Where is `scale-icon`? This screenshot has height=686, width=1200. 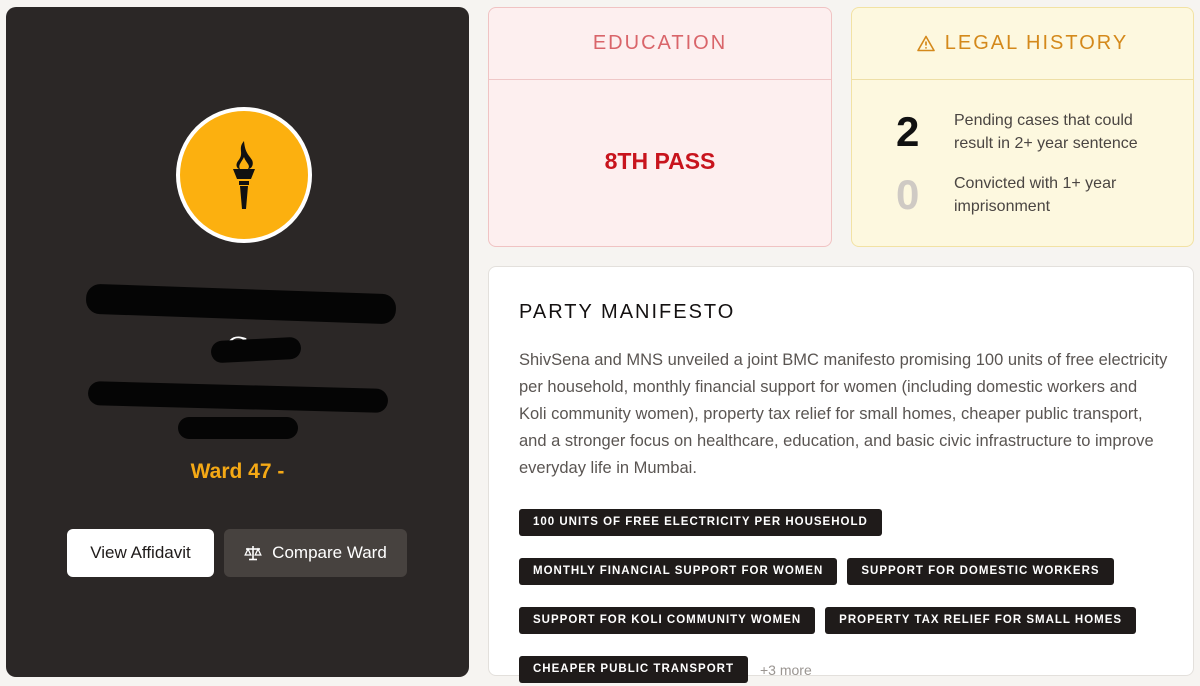
scale-icon is located at coordinates (253, 553).